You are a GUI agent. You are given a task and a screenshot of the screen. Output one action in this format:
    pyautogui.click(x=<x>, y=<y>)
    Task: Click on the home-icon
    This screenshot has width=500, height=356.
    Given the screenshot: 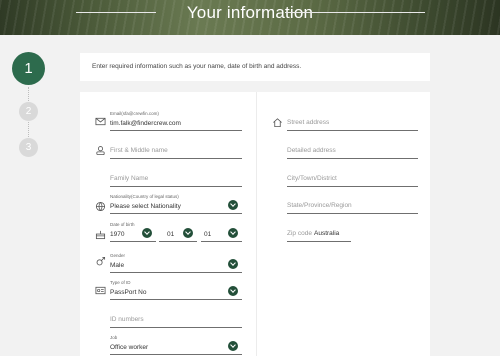 What is the action you would take?
    pyautogui.click(x=277, y=122)
    